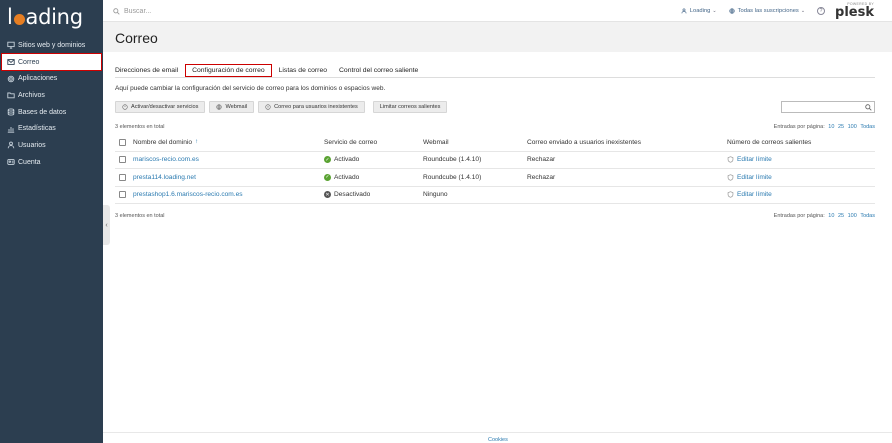 The height and width of the screenshot is (443, 892). What do you see at coordinates (584, 142) in the screenshot?
I see `col-forward-header: Correo enviado a usuarios inexistentes` at bounding box center [584, 142].